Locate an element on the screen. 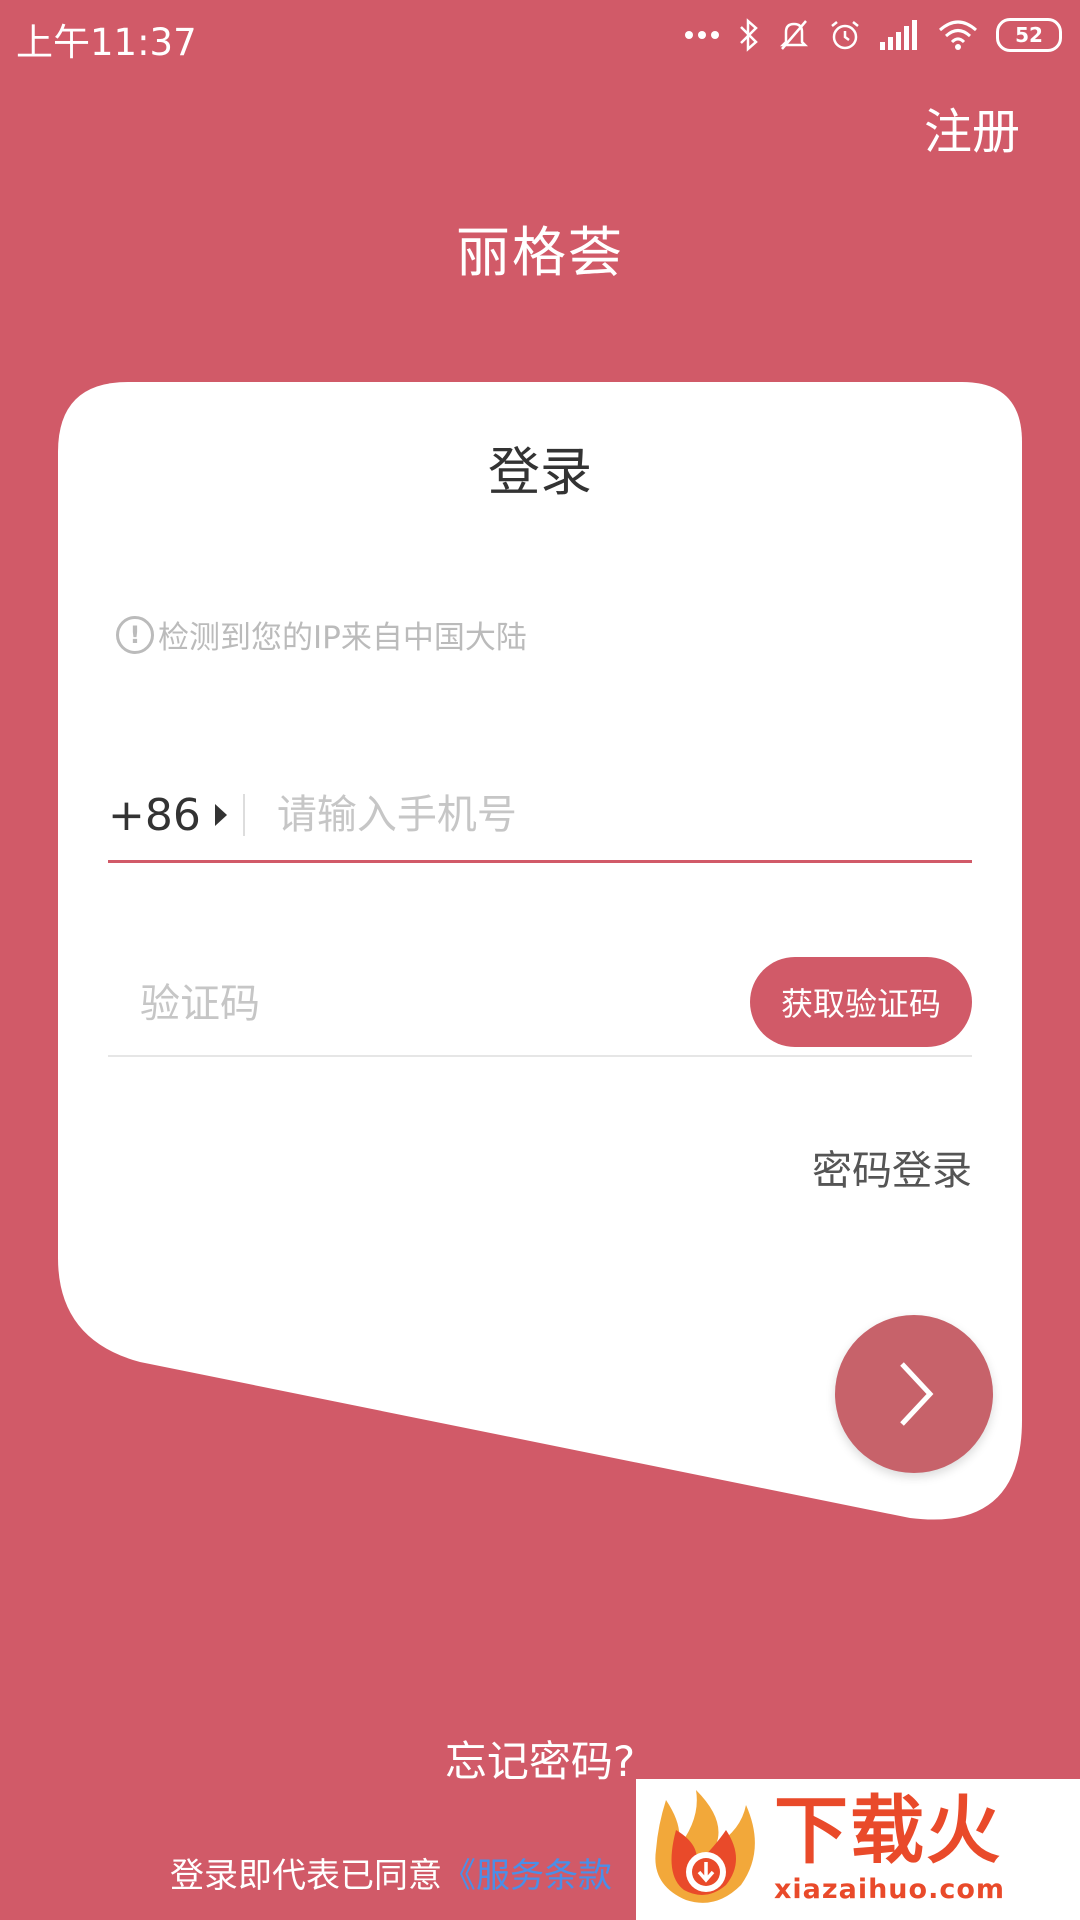 The image size is (1080, 1920). get-code-button: 获取验证码 is located at coordinates (861, 1002).